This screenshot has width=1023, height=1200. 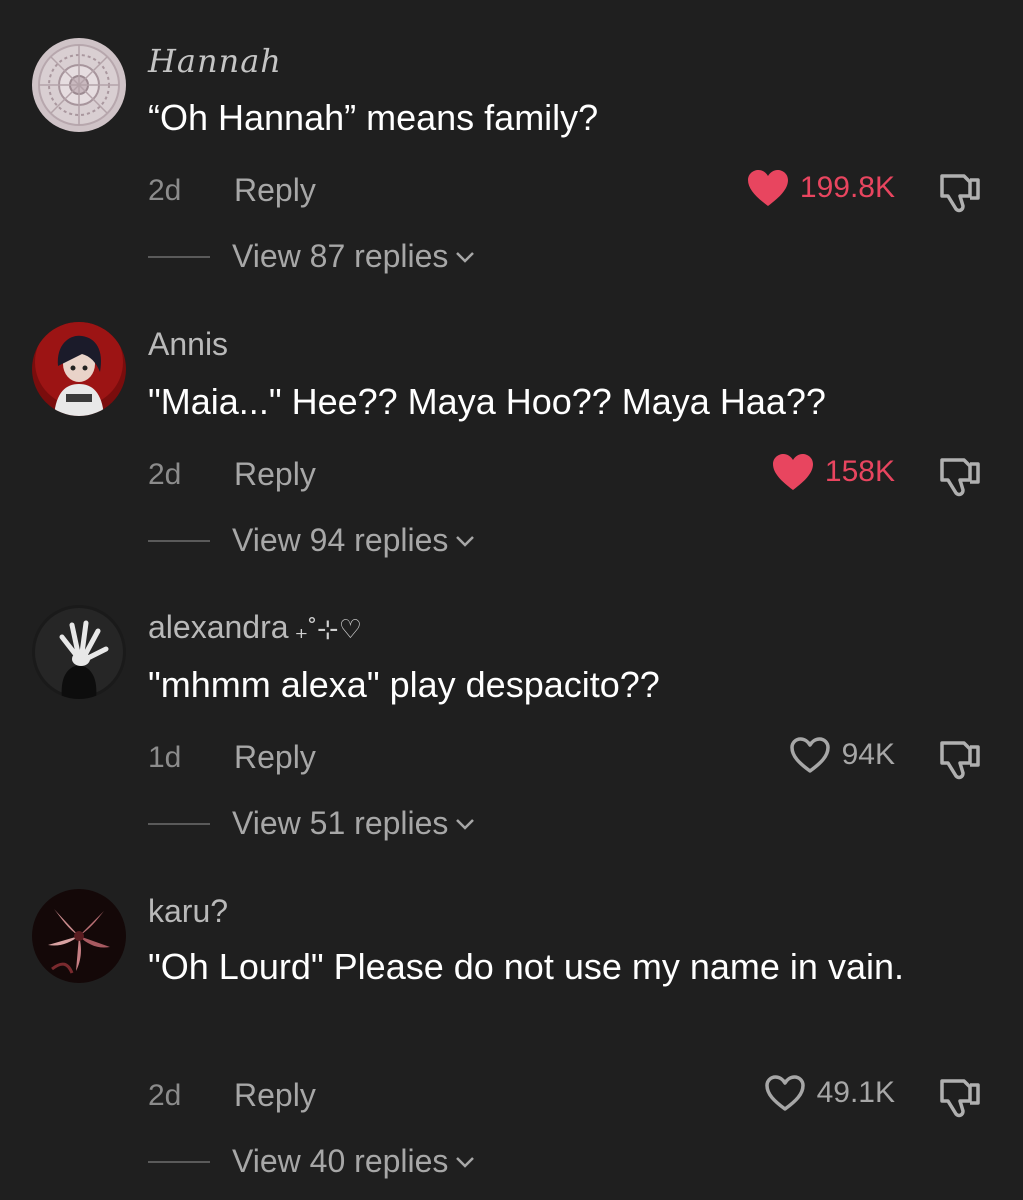 I want to click on username: karu?, so click(x=188, y=911).